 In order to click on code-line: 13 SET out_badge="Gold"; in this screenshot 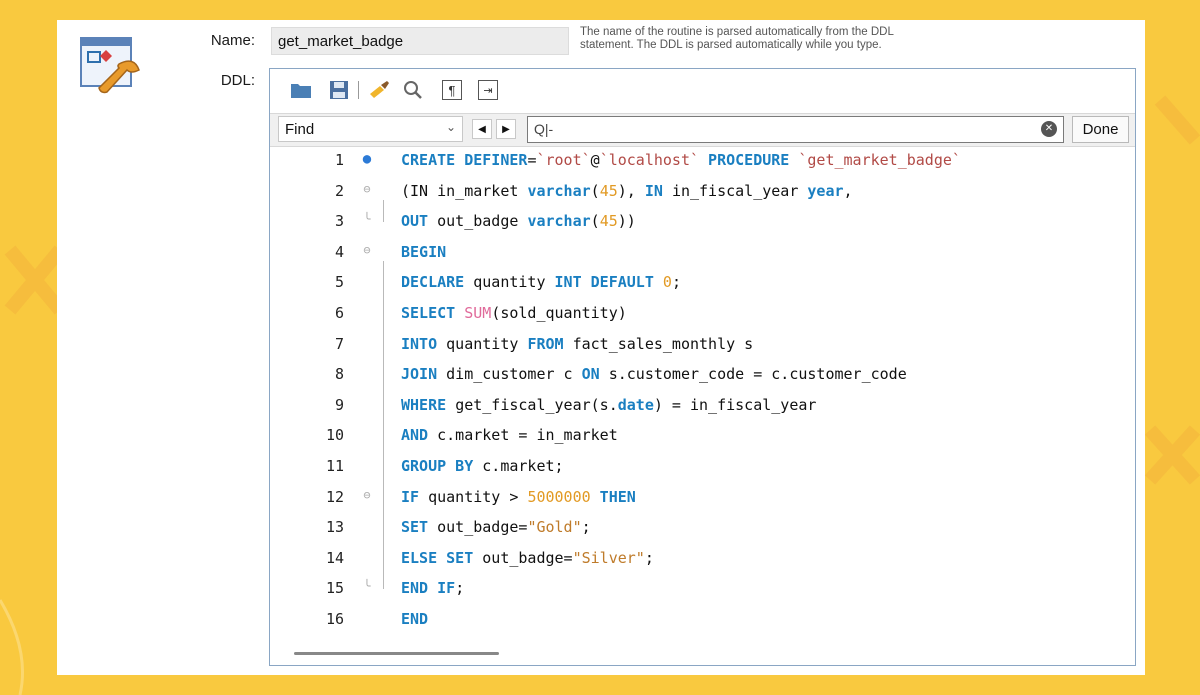, I will do `click(702, 529)`.